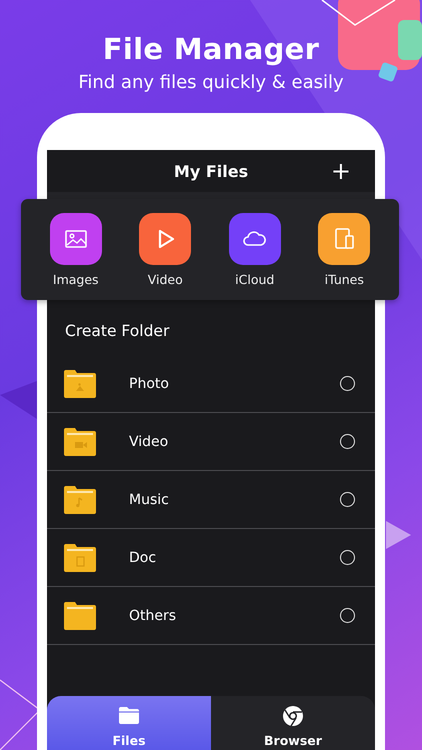 The image size is (422, 750). I want to click on shortcut-label: Video, so click(165, 279).